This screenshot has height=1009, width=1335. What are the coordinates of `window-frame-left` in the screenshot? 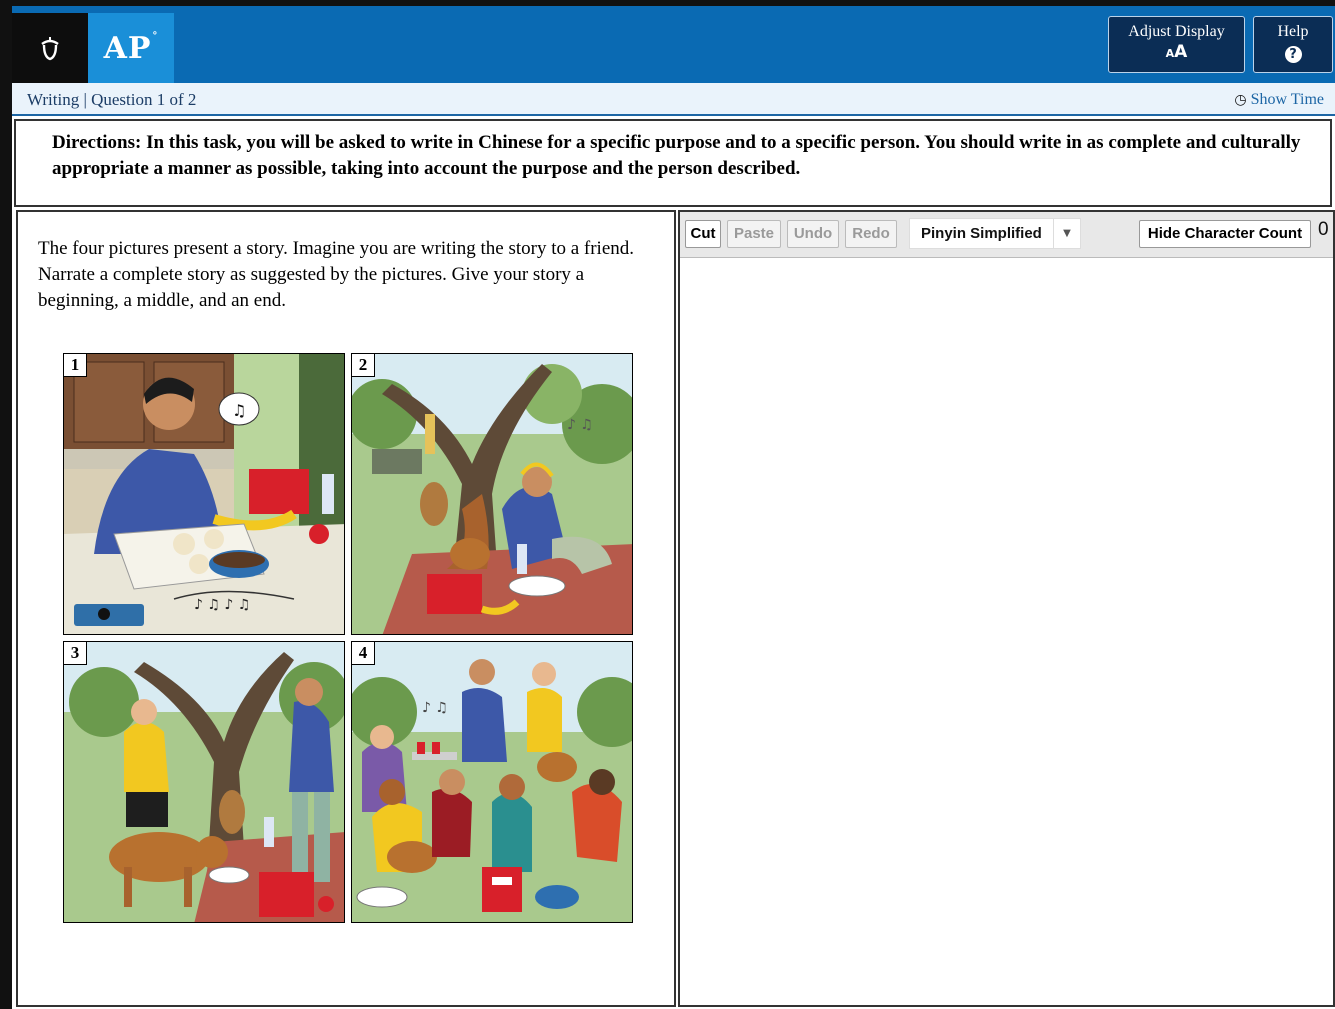 It's located at (6, 504).